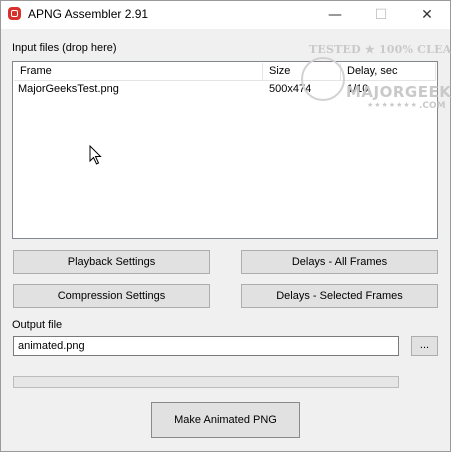 The width and height of the screenshot is (451, 452). What do you see at coordinates (380, 49) in the screenshot?
I see `watermark-tested-text: TESTED ★ 100% CLEAN` at bounding box center [380, 49].